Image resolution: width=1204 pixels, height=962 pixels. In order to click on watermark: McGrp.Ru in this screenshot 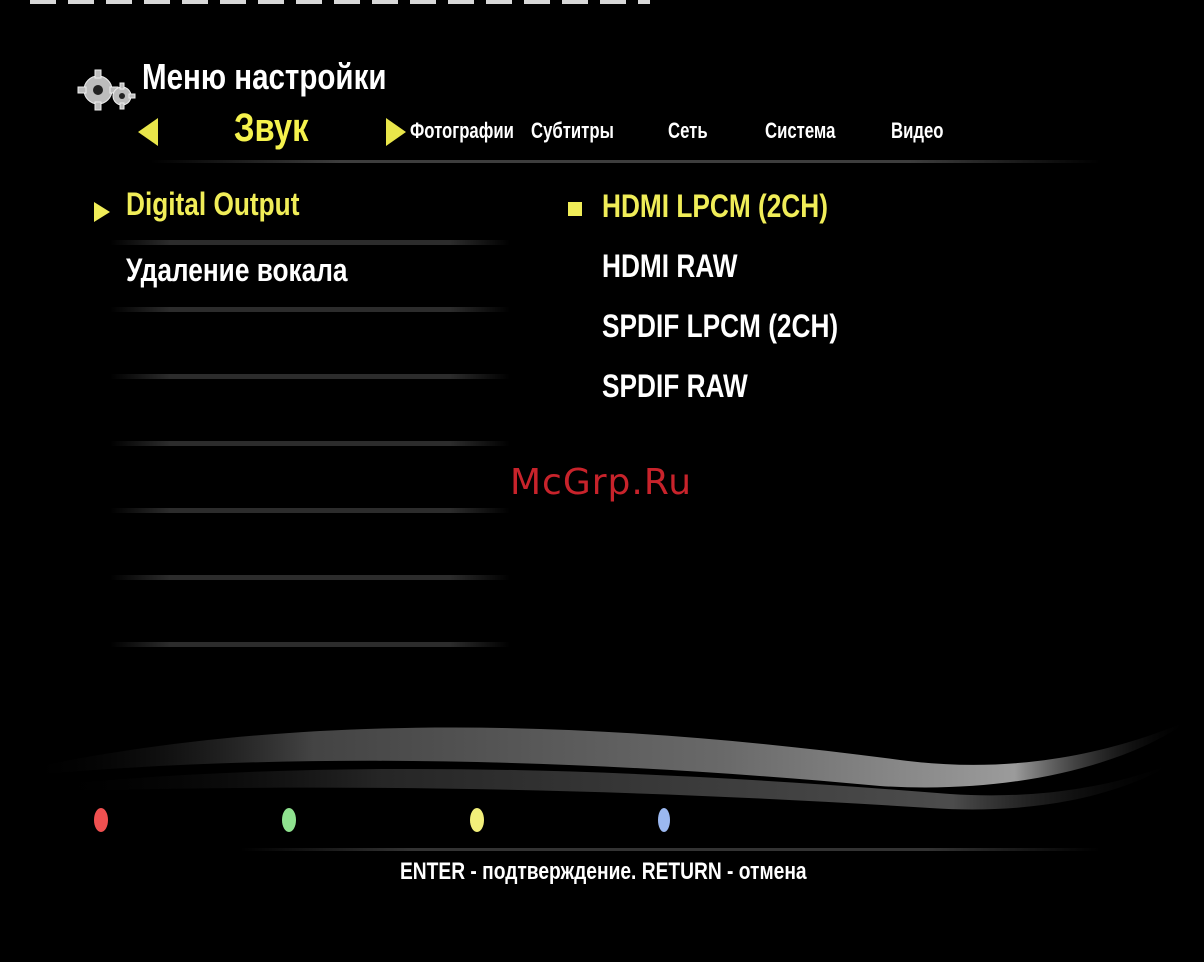, I will do `click(601, 482)`.